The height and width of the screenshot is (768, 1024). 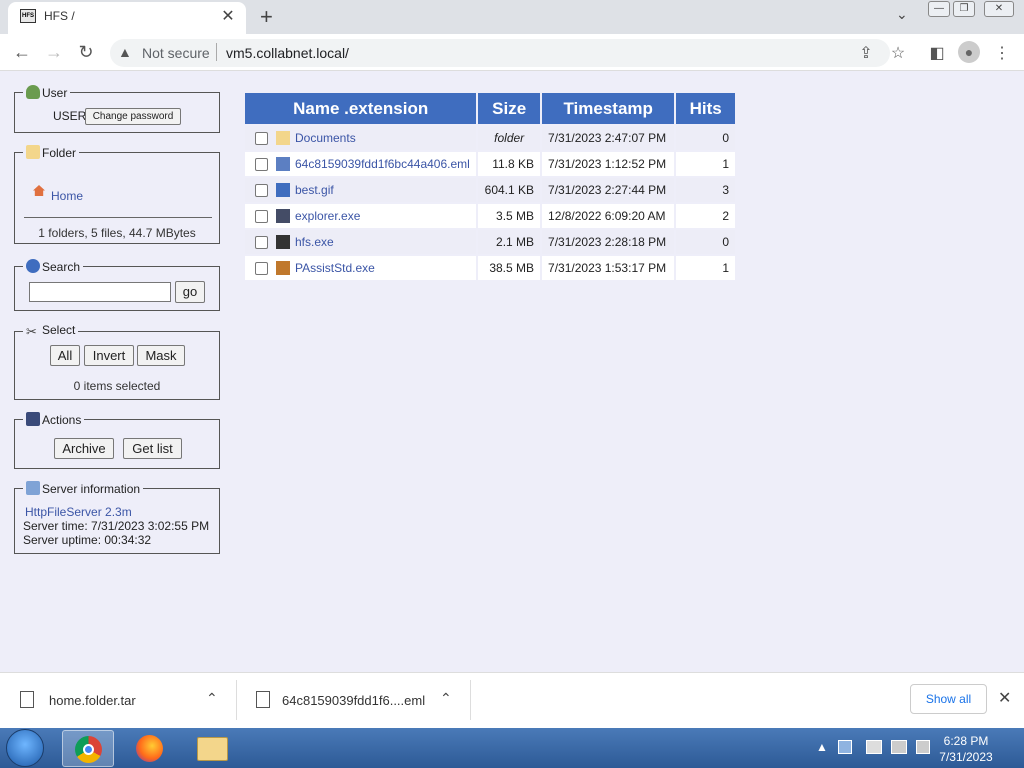 I want to click on table-row: Documents folder 7/31/2023 2:47:07 PM 0, so click(x=490, y=138).